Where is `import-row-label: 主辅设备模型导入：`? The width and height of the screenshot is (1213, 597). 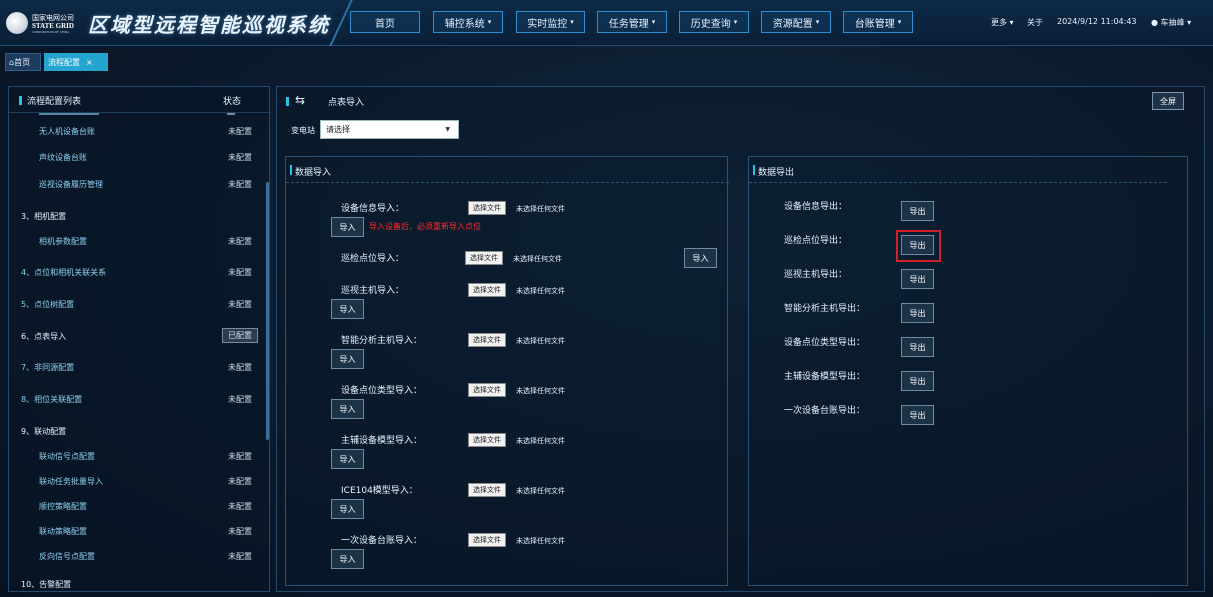 import-row-label: 主辅设备模型导入： is located at coordinates (382, 441).